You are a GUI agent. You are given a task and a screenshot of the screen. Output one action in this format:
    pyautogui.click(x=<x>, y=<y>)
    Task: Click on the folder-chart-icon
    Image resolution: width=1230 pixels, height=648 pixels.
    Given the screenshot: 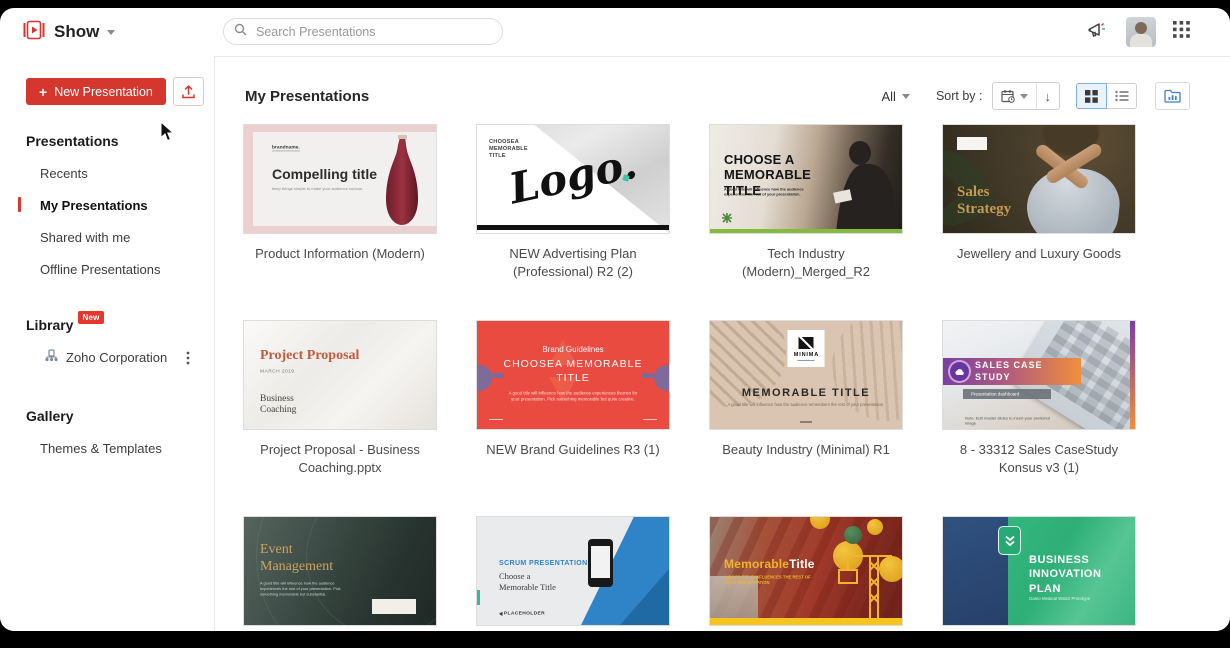 What is the action you would take?
    pyautogui.click(x=1172, y=96)
    